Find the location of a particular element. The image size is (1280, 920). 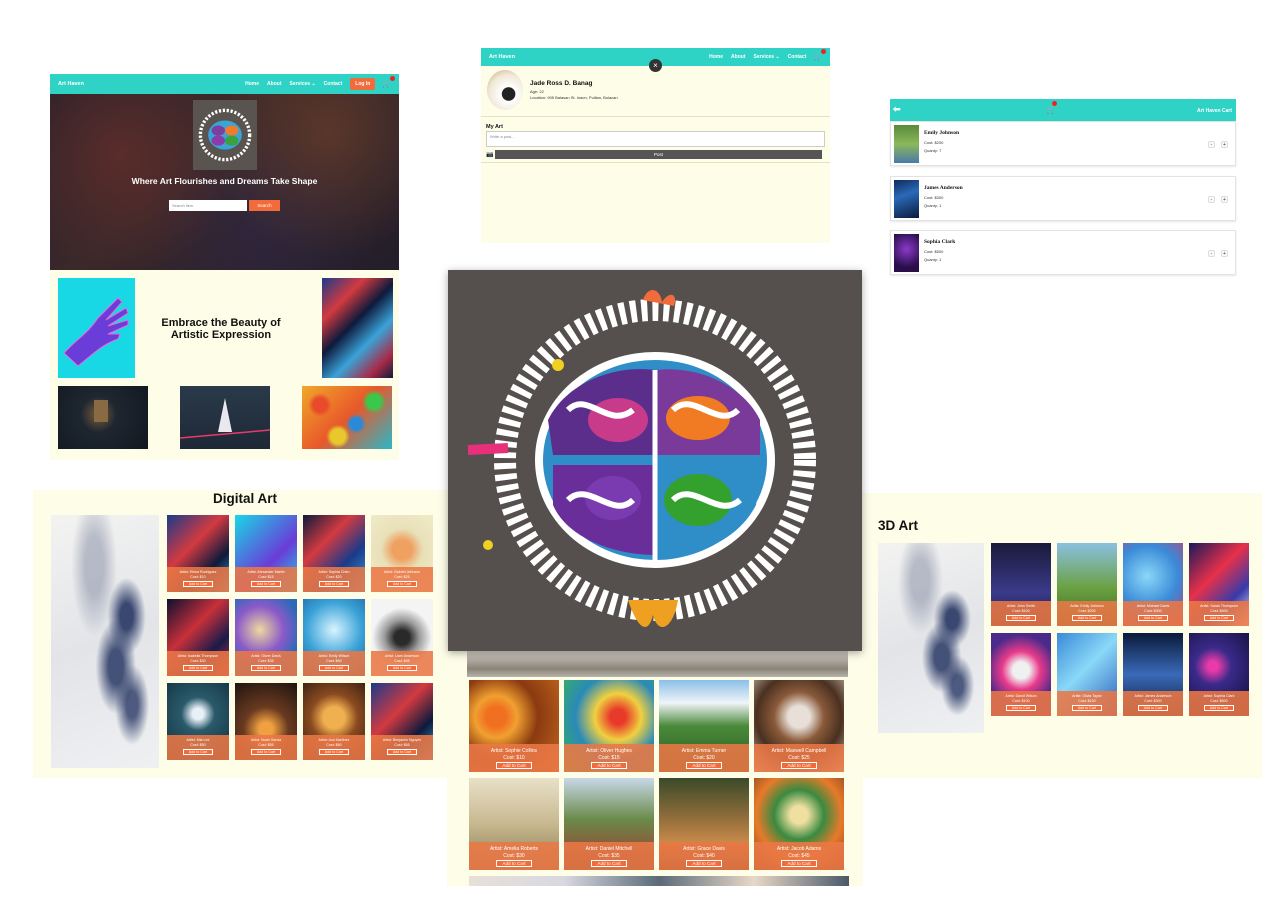

pyramid-artwork is located at coordinates (225, 417).